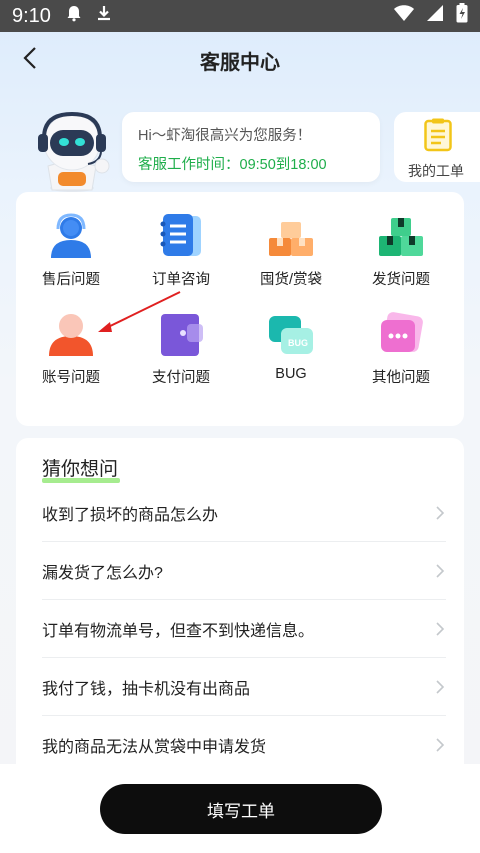 The height and width of the screenshot is (853, 480). I want to click on faq-question: 订单有物流单号，但查不到快递信息。, so click(178, 631).